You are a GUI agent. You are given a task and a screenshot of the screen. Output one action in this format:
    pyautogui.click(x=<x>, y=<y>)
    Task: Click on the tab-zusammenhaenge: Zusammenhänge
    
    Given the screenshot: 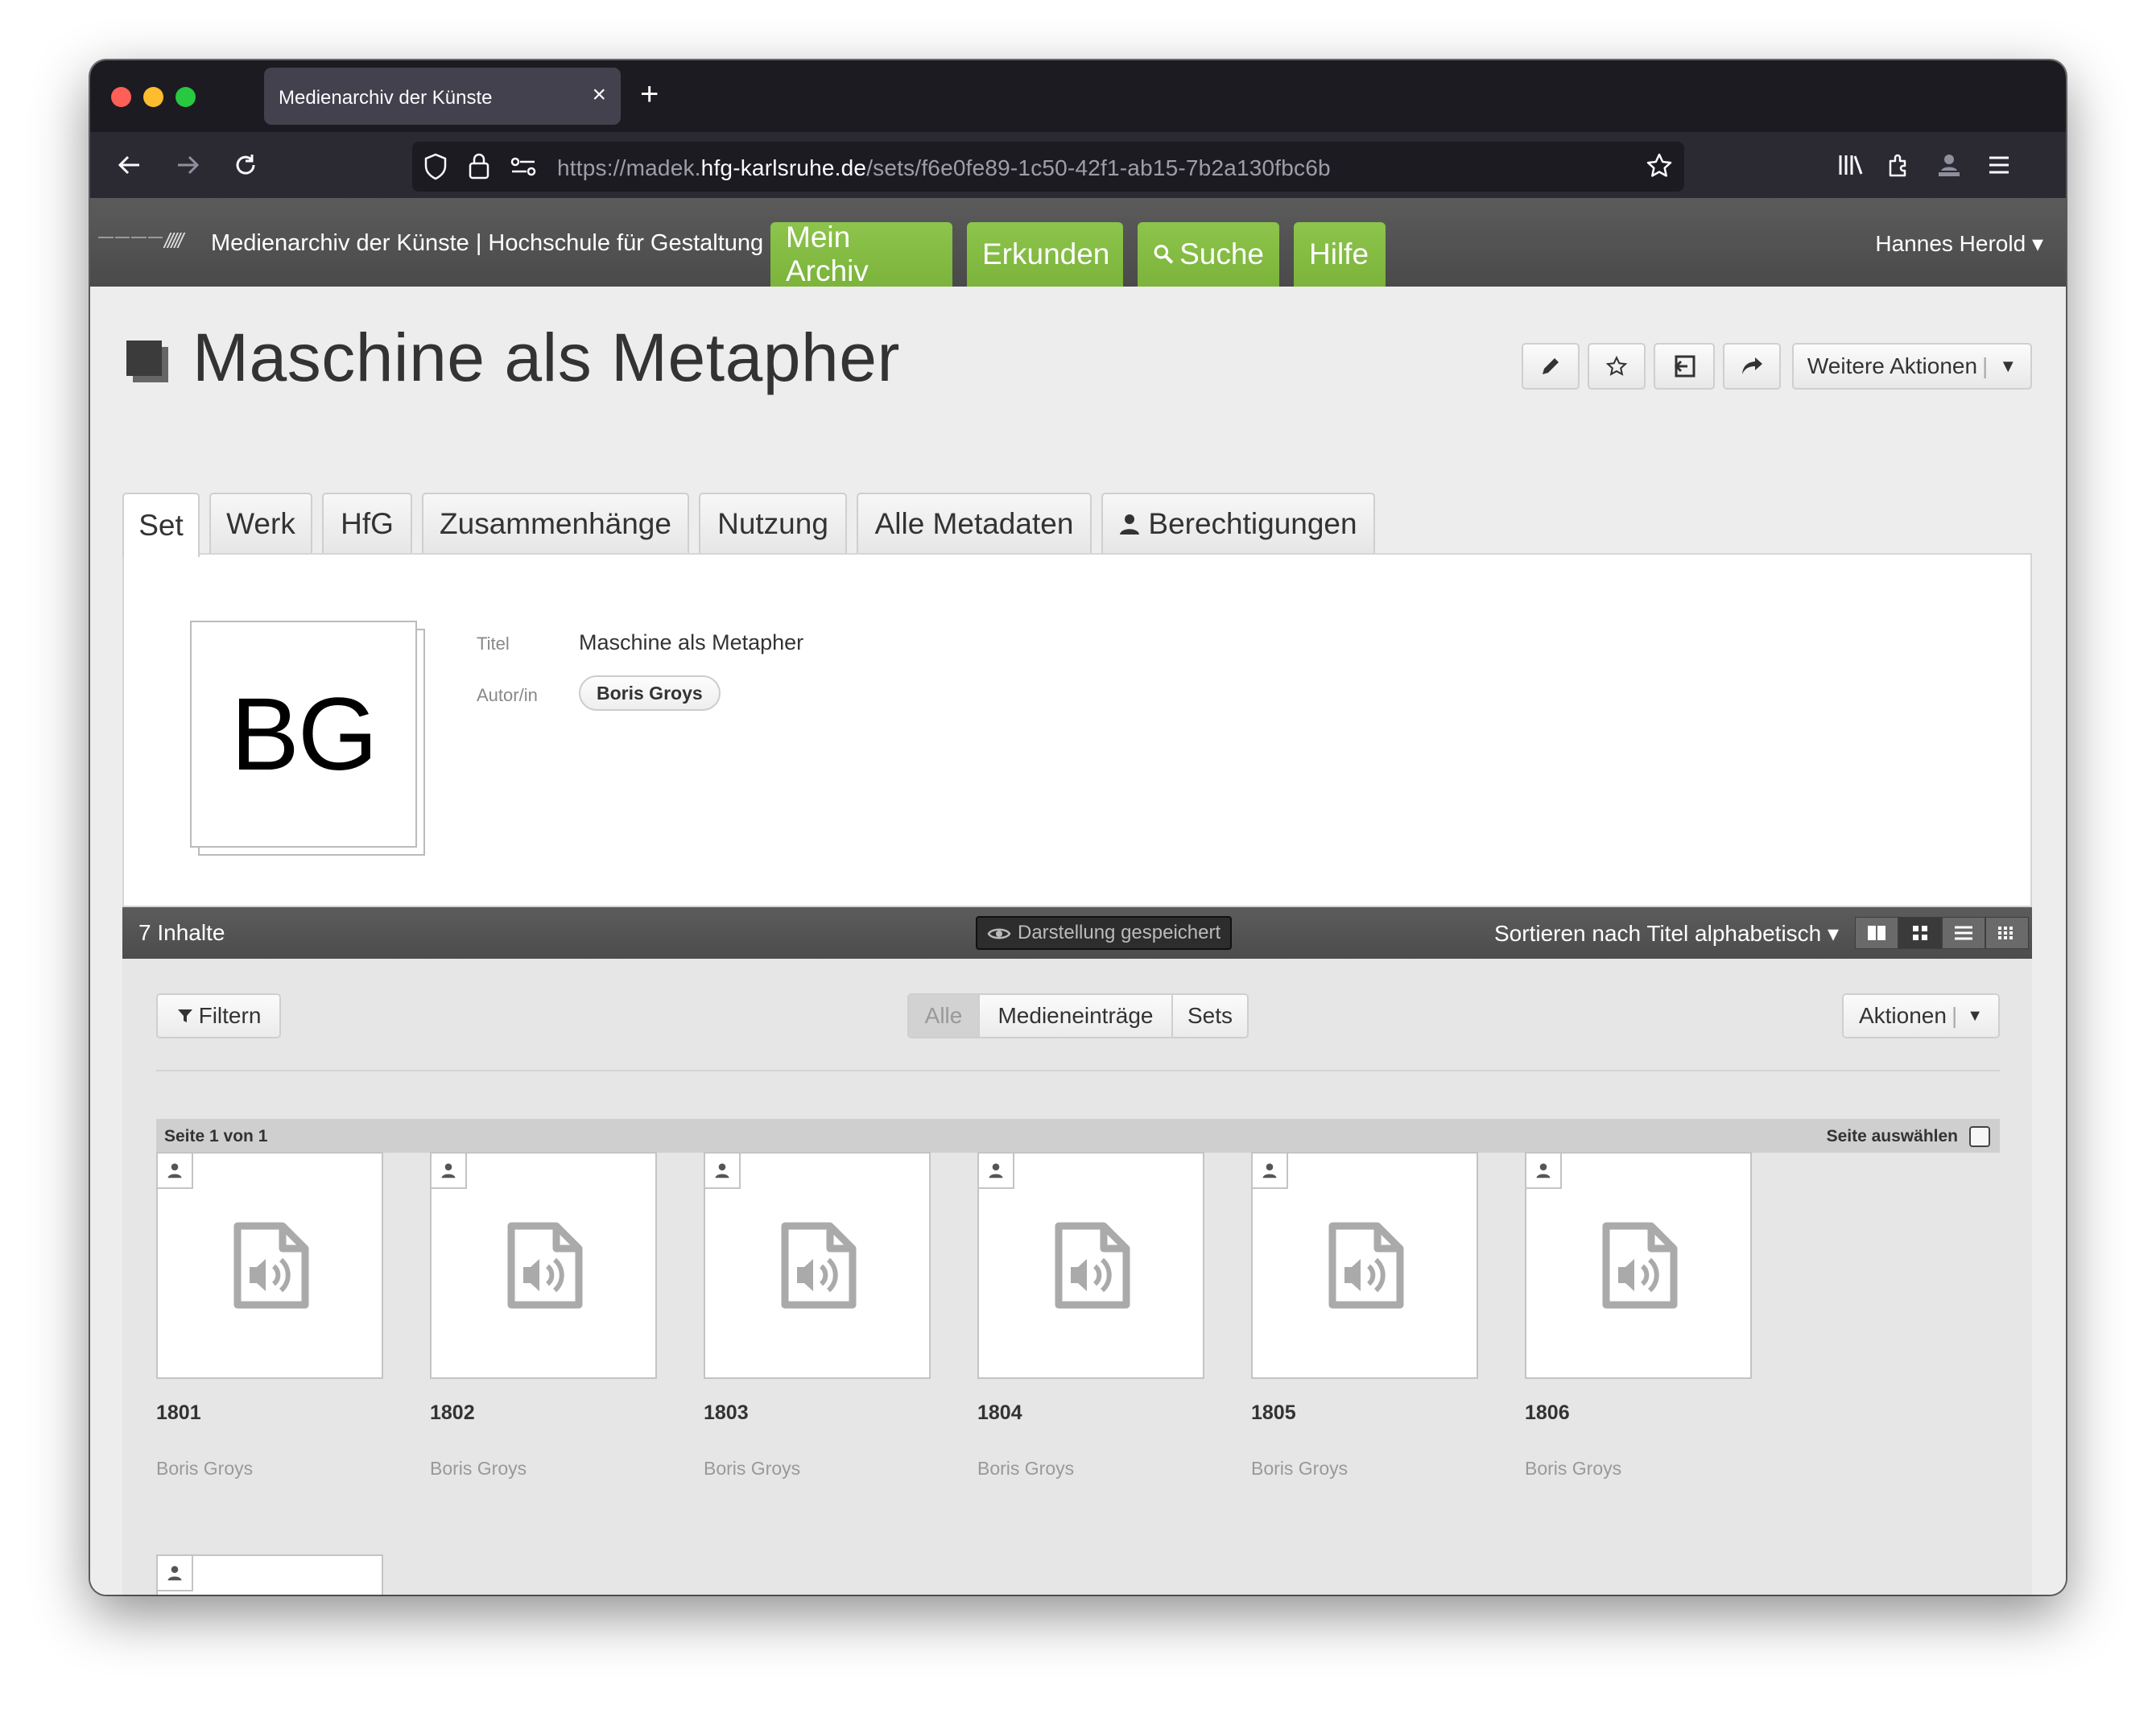 What is the action you would take?
    pyautogui.click(x=555, y=523)
    